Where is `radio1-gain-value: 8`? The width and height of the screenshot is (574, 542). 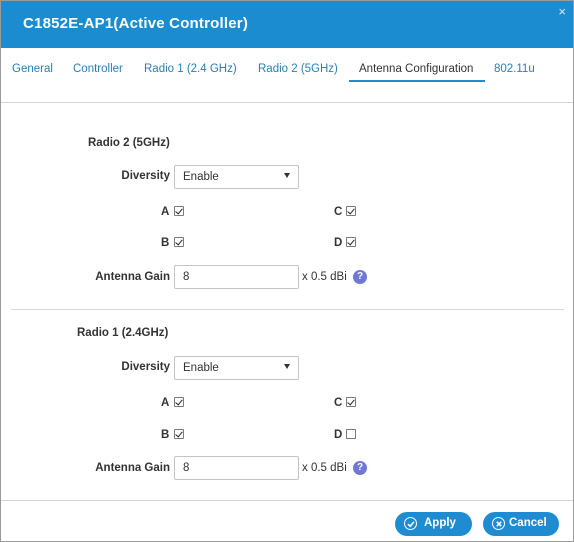 radio1-gain-value: 8 is located at coordinates (186, 468).